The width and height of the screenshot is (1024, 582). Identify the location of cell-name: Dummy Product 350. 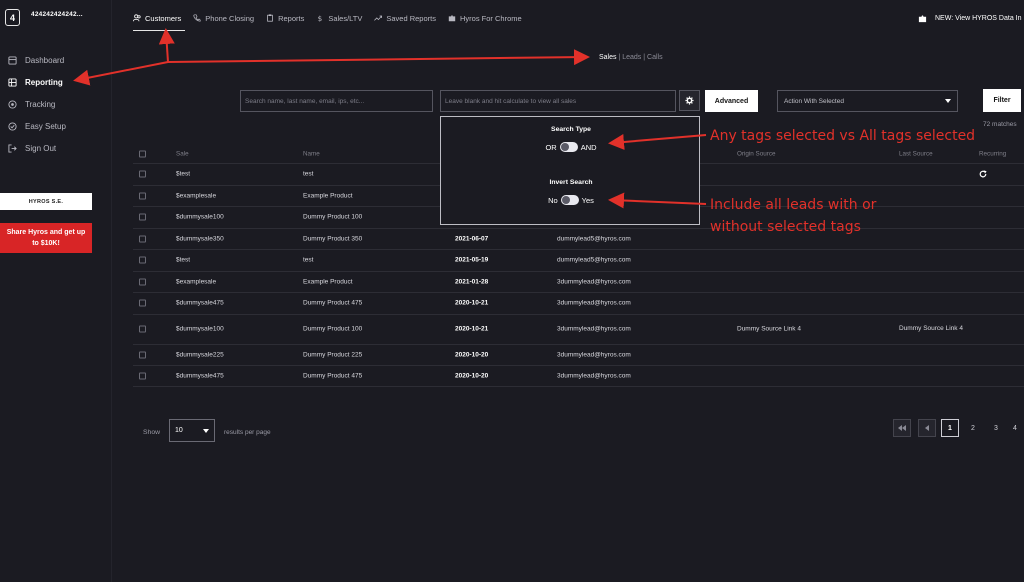
(333, 239).